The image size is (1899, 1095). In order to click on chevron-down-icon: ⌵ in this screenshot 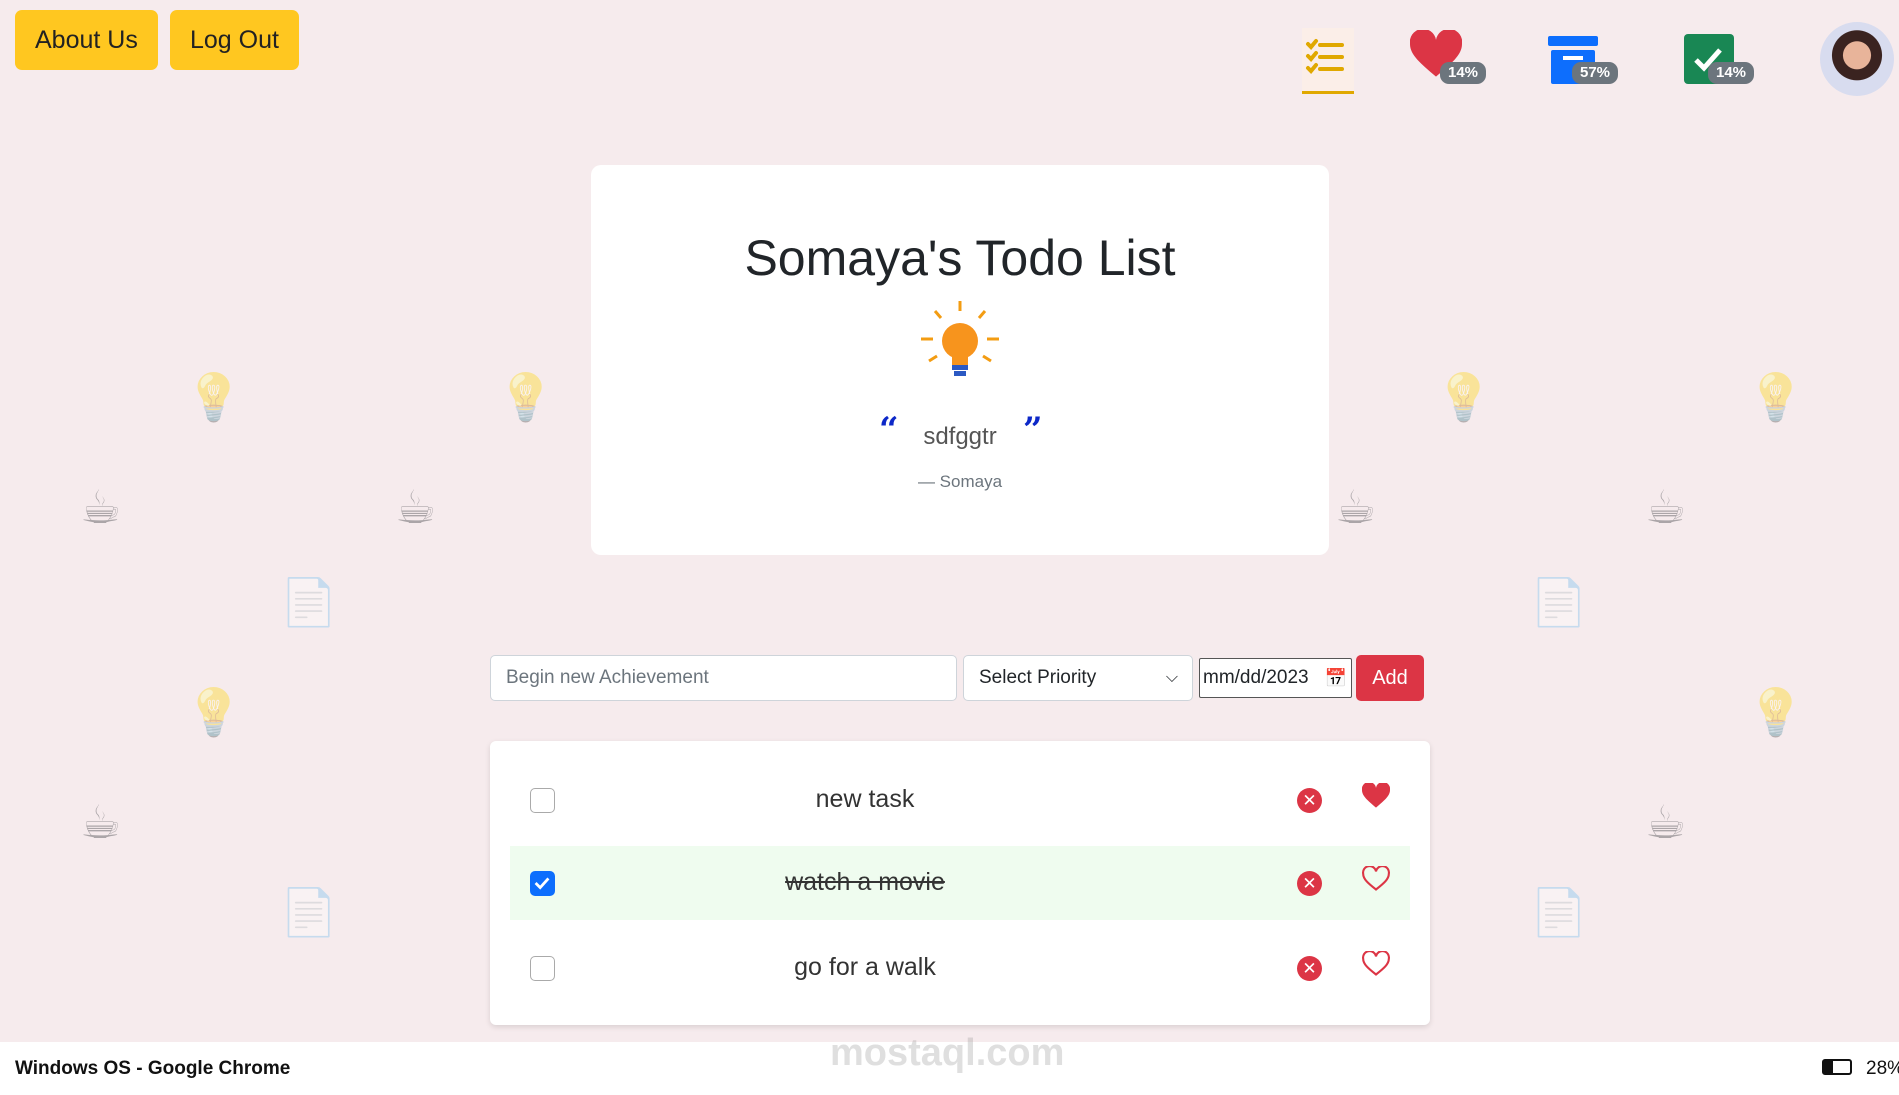, I will do `click(1171, 677)`.